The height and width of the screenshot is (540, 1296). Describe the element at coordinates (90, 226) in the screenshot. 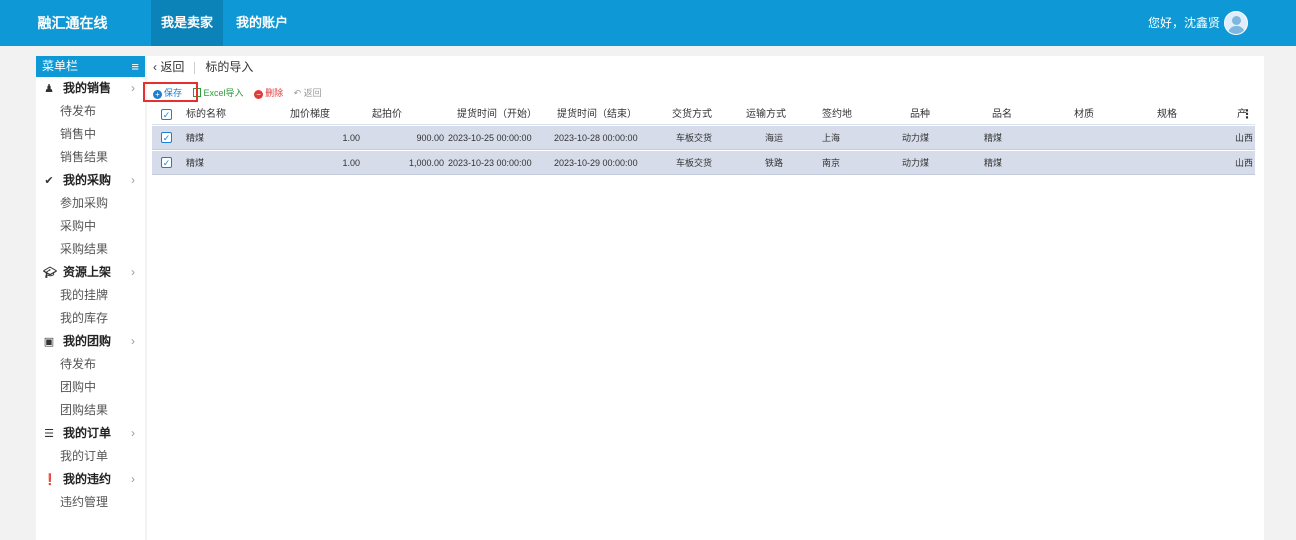

I see `sidebar-item-purchasing: 采购中` at that location.